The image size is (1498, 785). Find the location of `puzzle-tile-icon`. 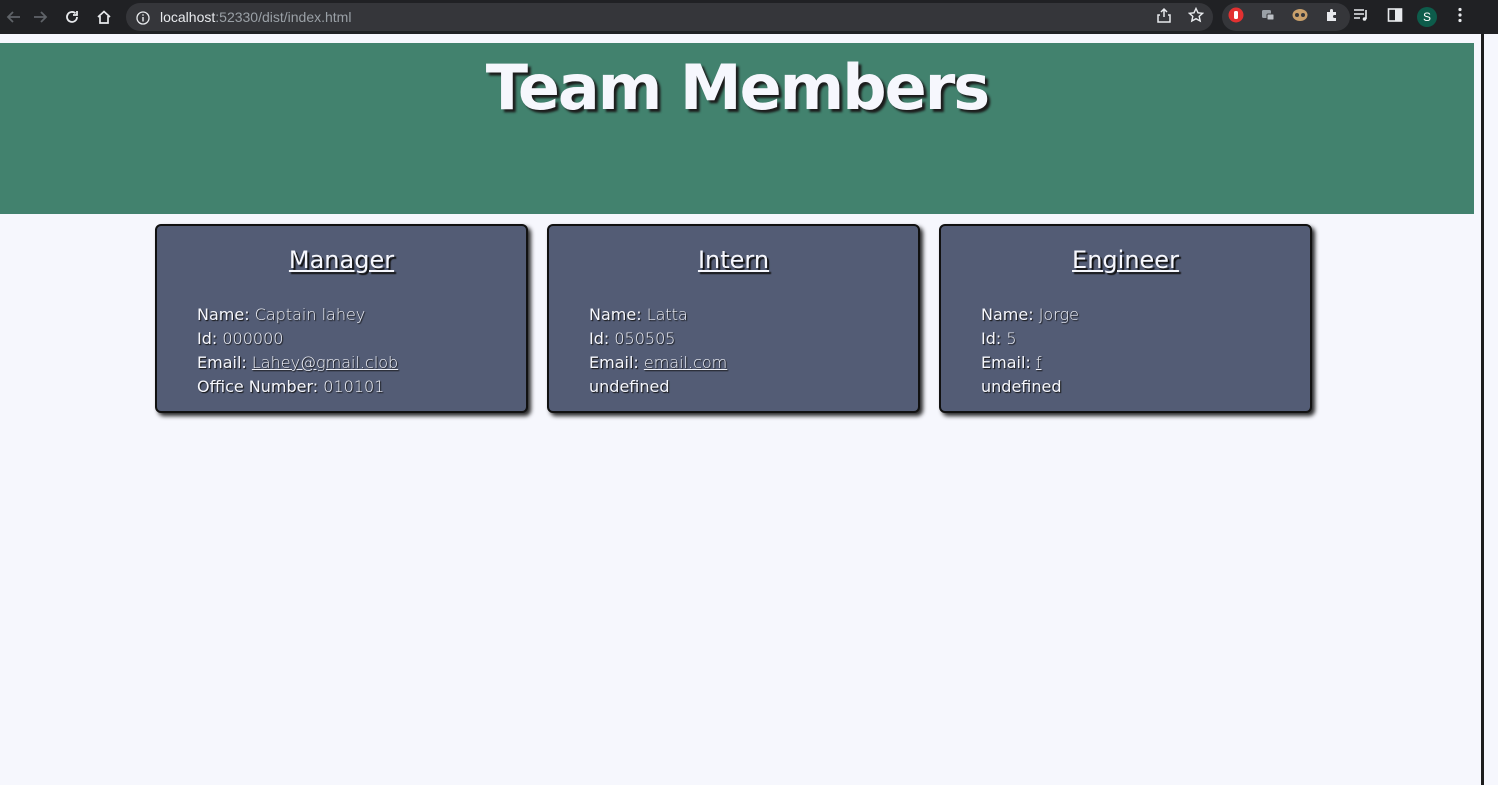

puzzle-tile-icon is located at coordinates (1268, 17).